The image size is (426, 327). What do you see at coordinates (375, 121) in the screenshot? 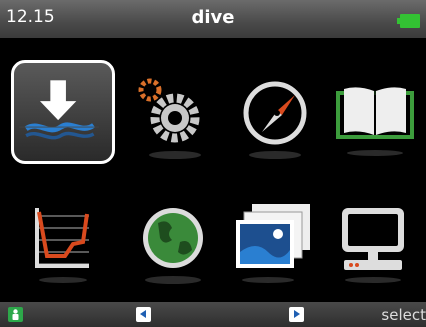
I see `logbook-icon` at bounding box center [375, 121].